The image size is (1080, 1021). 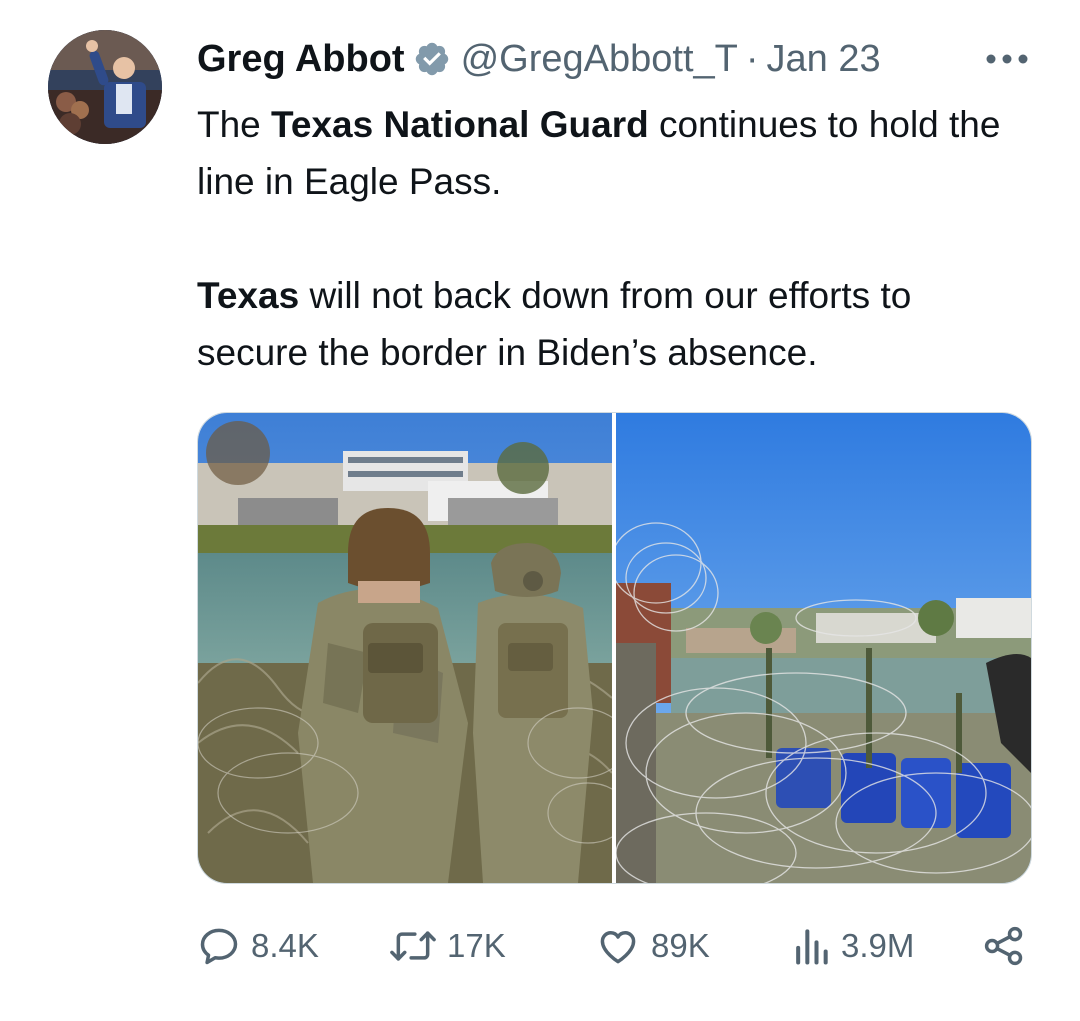 I want to click on repost-button: 17K, so click(x=447, y=946).